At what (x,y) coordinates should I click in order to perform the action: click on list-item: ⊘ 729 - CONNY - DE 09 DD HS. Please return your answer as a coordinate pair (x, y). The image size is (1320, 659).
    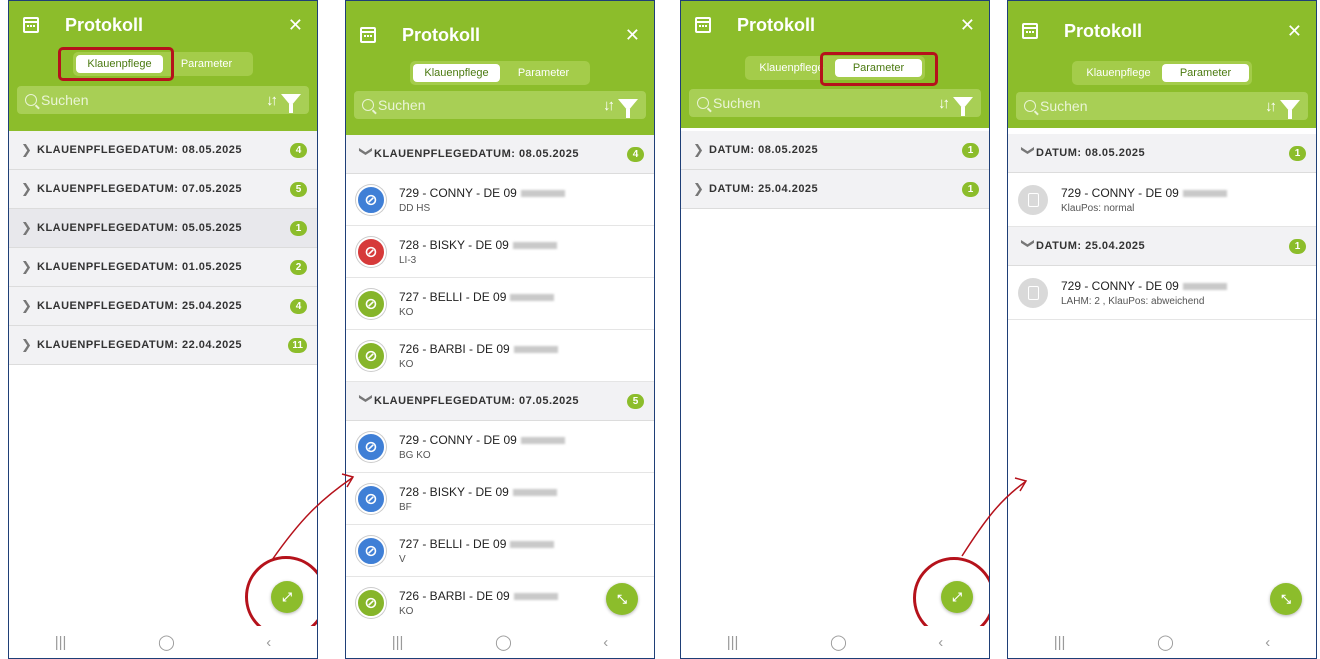
    Looking at the image, I should click on (500, 200).